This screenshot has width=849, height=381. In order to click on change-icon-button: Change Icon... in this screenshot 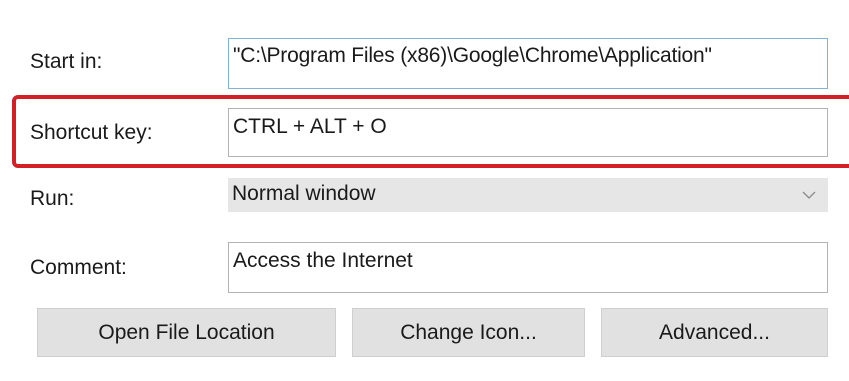, I will do `click(468, 332)`.